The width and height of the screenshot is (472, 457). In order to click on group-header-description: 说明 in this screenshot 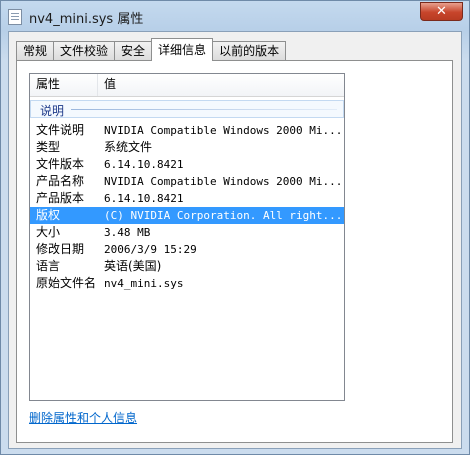, I will do `click(187, 109)`.